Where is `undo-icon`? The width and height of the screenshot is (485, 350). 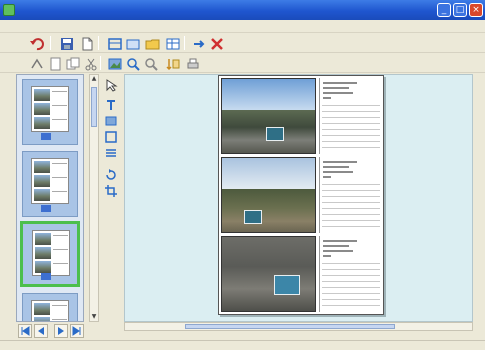 undo-icon is located at coordinates (36, 43).